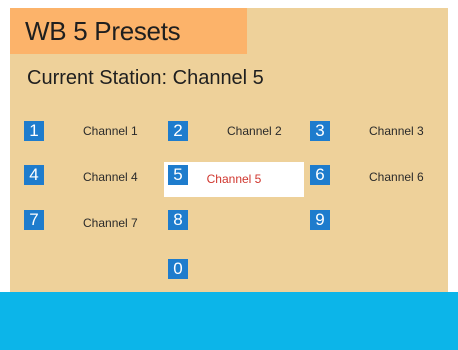 This screenshot has height=350, width=458. Describe the element at coordinates (34, 131) in the screenshot. I see `key-1-button: 1` at that location.